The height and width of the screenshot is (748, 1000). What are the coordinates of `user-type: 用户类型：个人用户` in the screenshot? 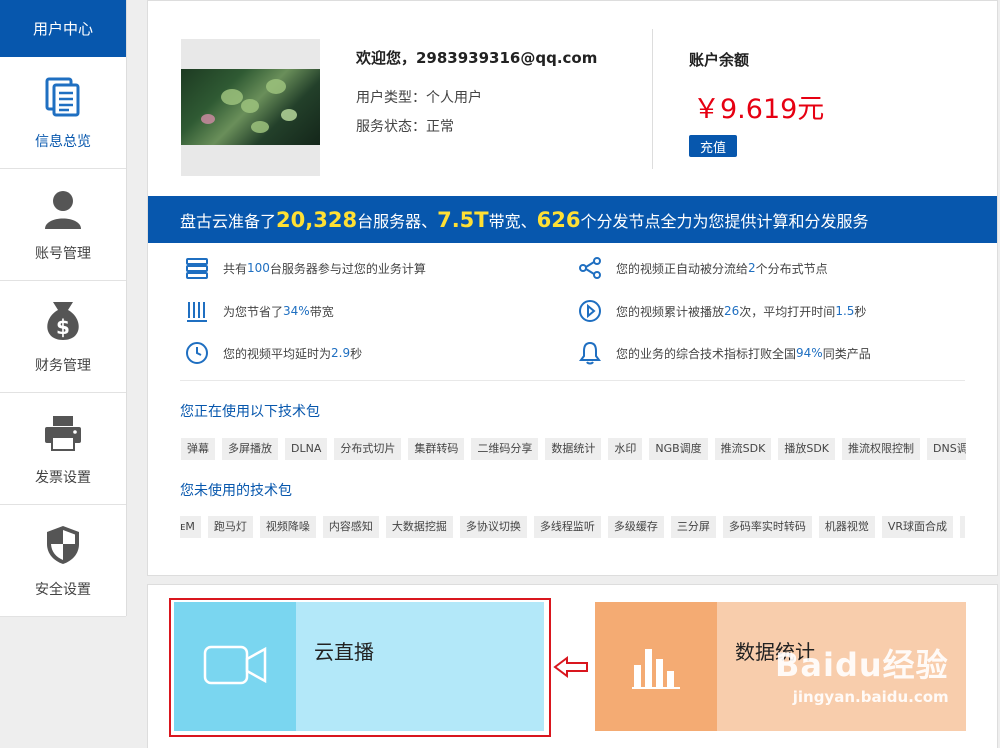 It's located at (419, 98).